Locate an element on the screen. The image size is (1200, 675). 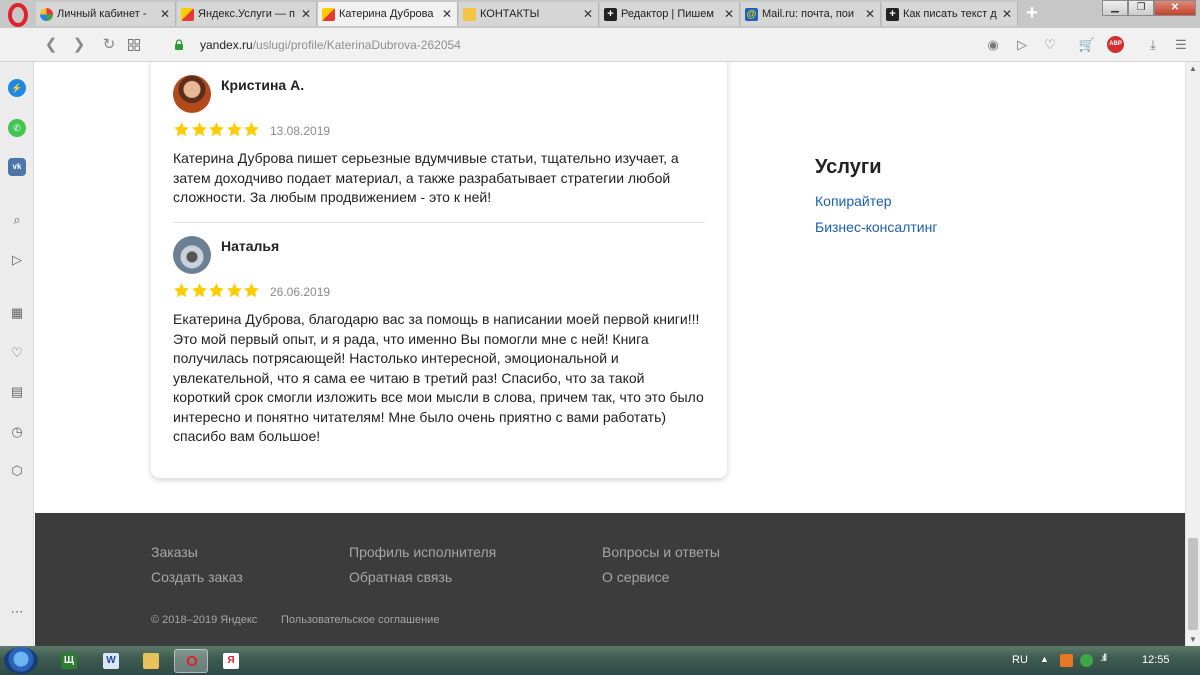
service-link-copywriter: Копирайтер is located at coordinates (853, 201).